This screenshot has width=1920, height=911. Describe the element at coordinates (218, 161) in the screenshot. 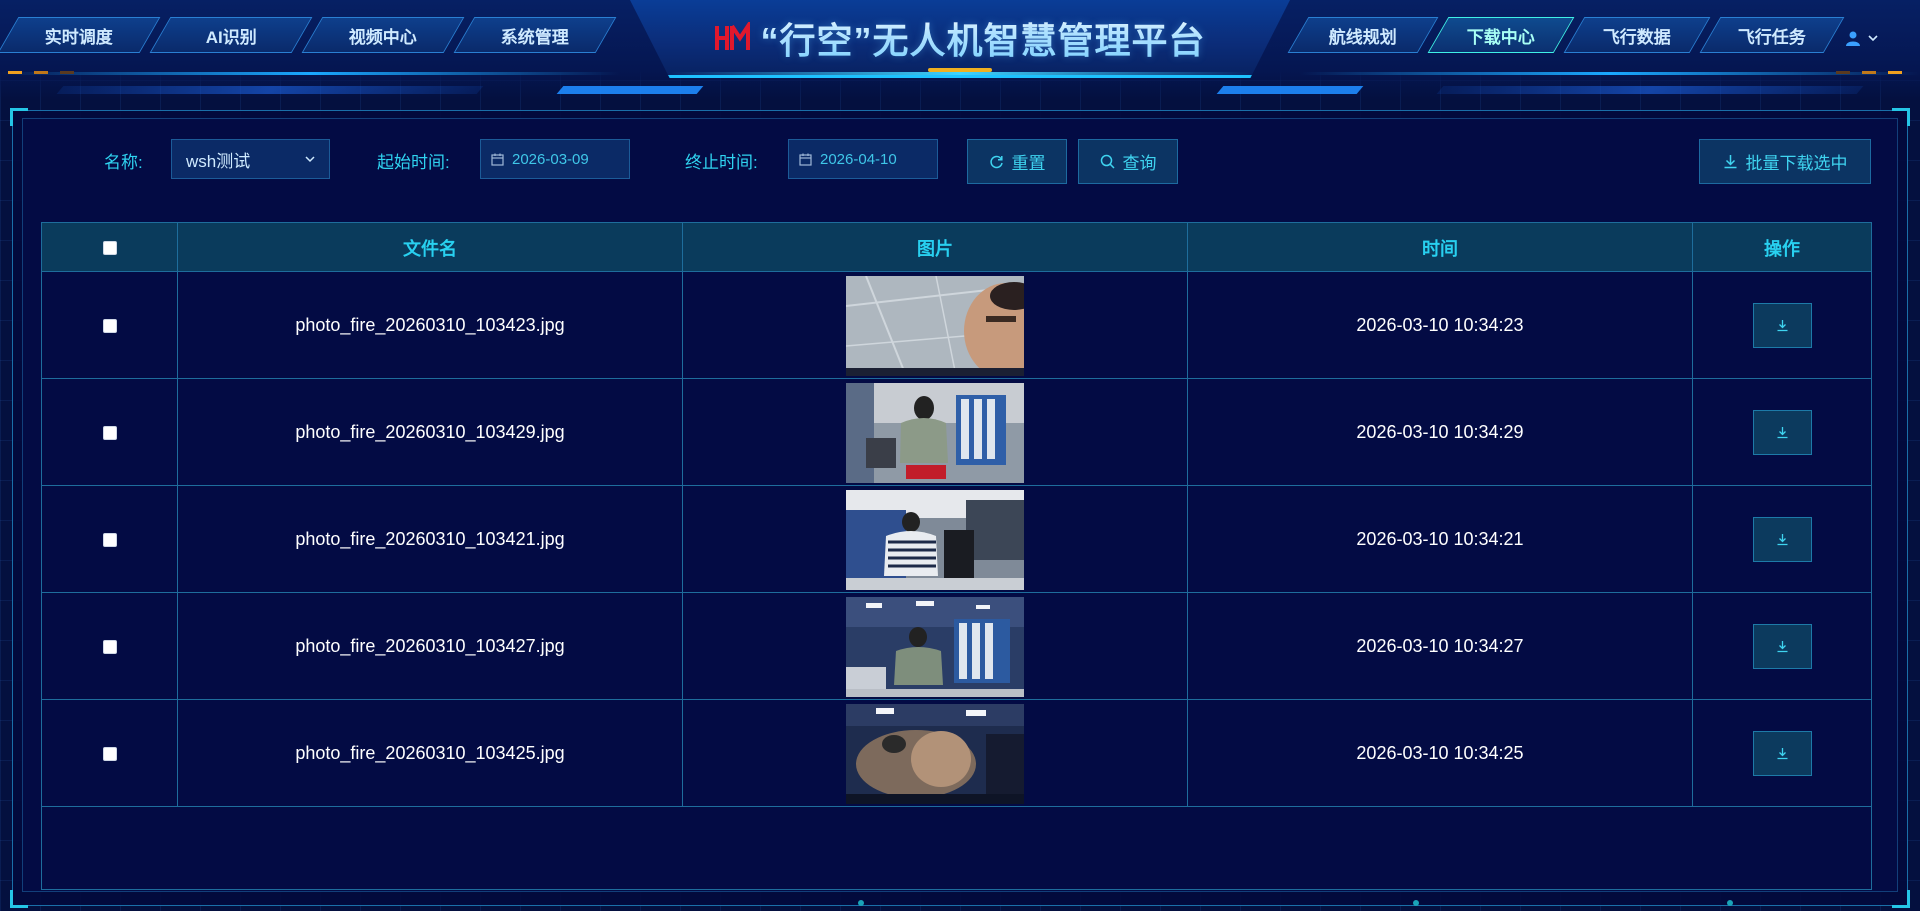

I see `name-select-value: wsh测试` at that location.